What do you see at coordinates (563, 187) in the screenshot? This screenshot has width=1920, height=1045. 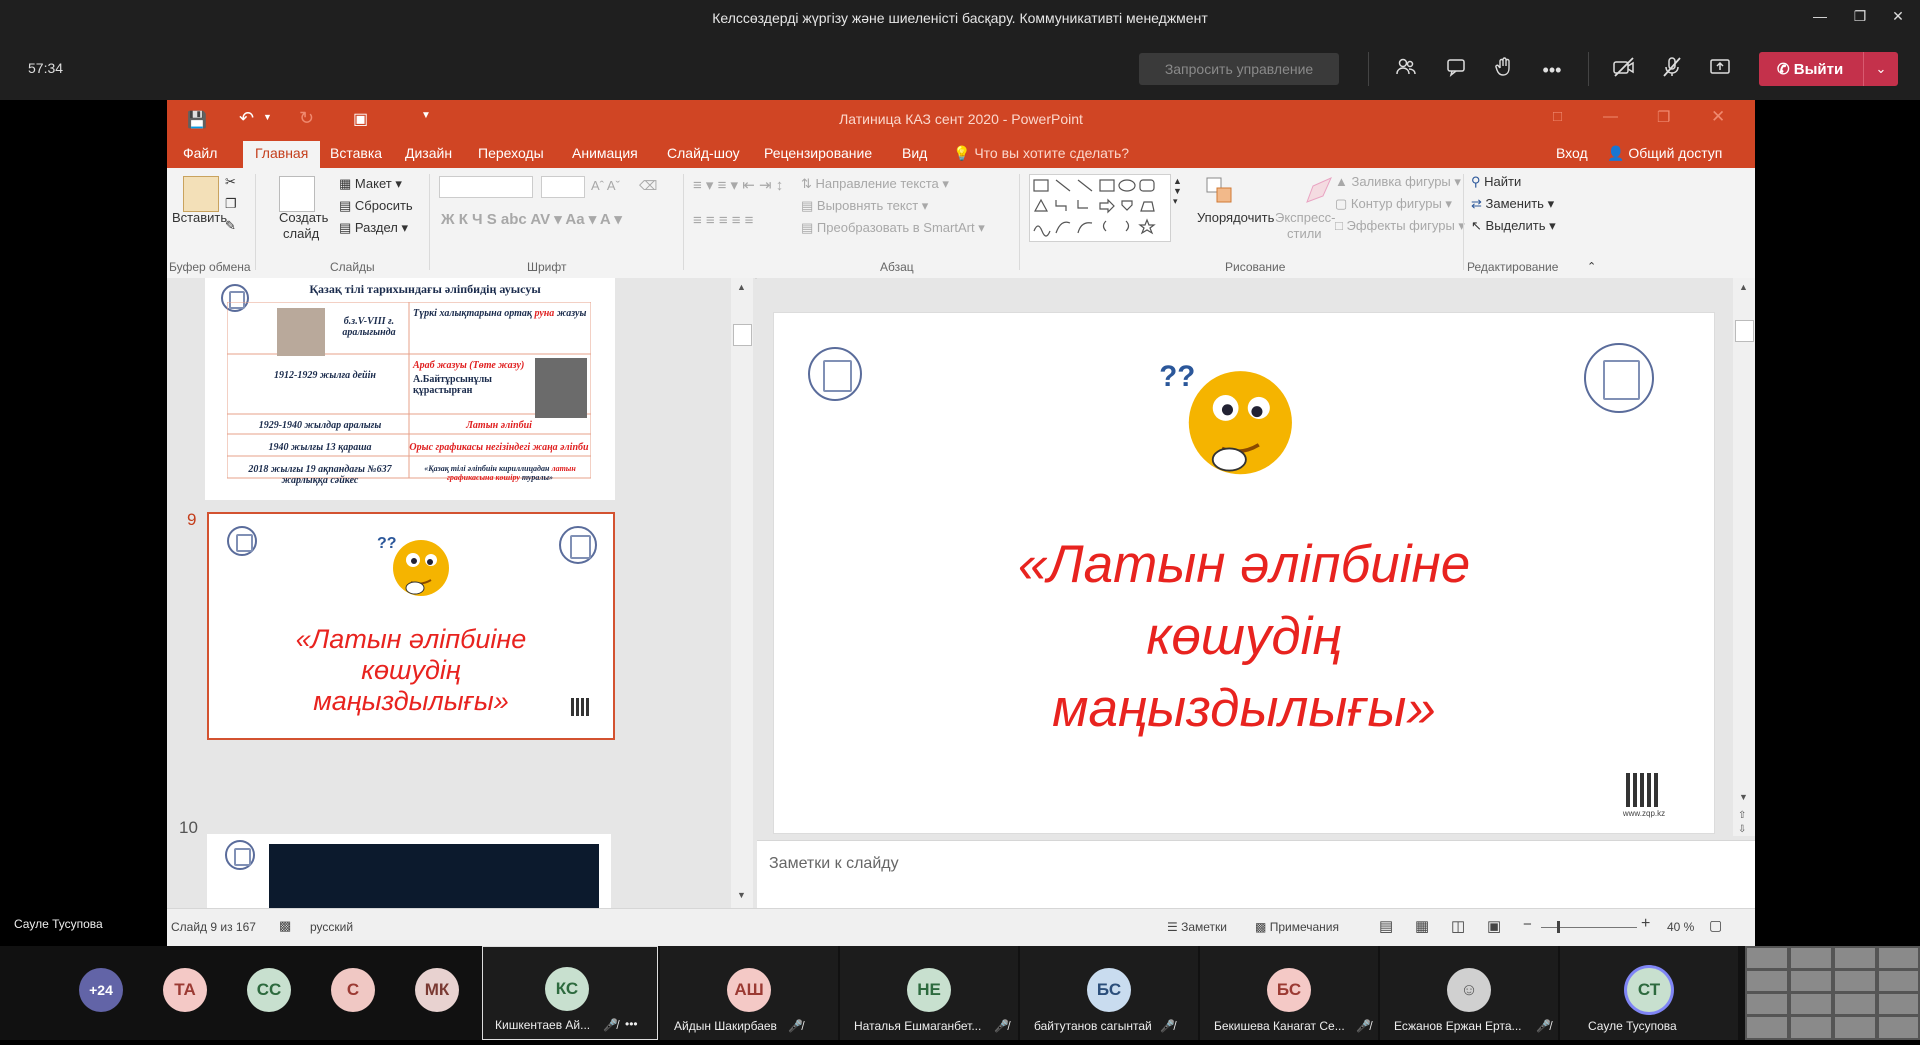 I see `font-size-input` at bounding box center [563, 187].